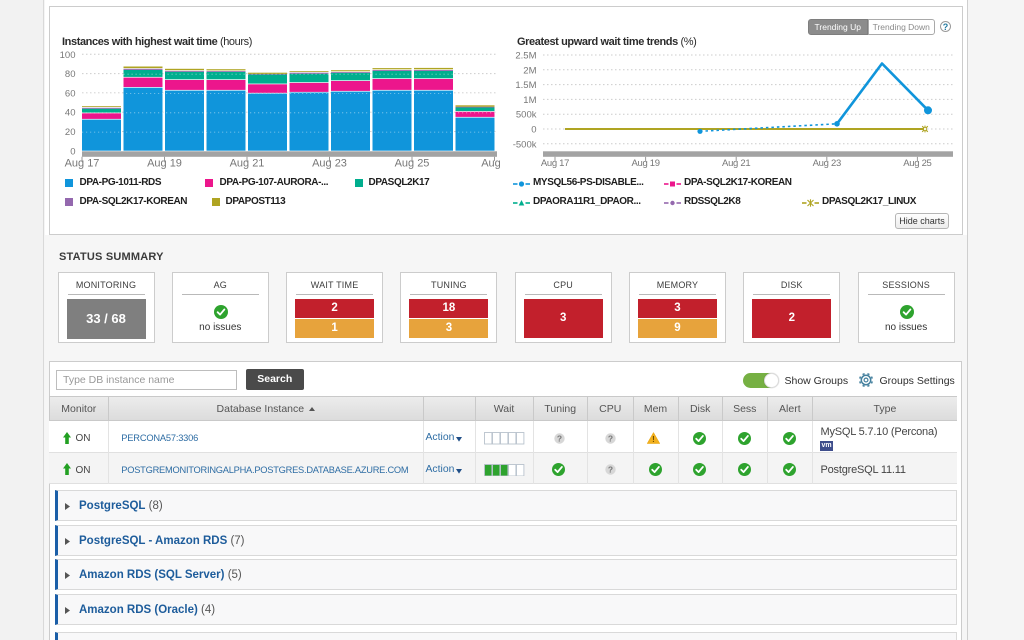 This screenshot has width=1024, height=640. I want to click on svg-text: 500k, so click(526, 115).